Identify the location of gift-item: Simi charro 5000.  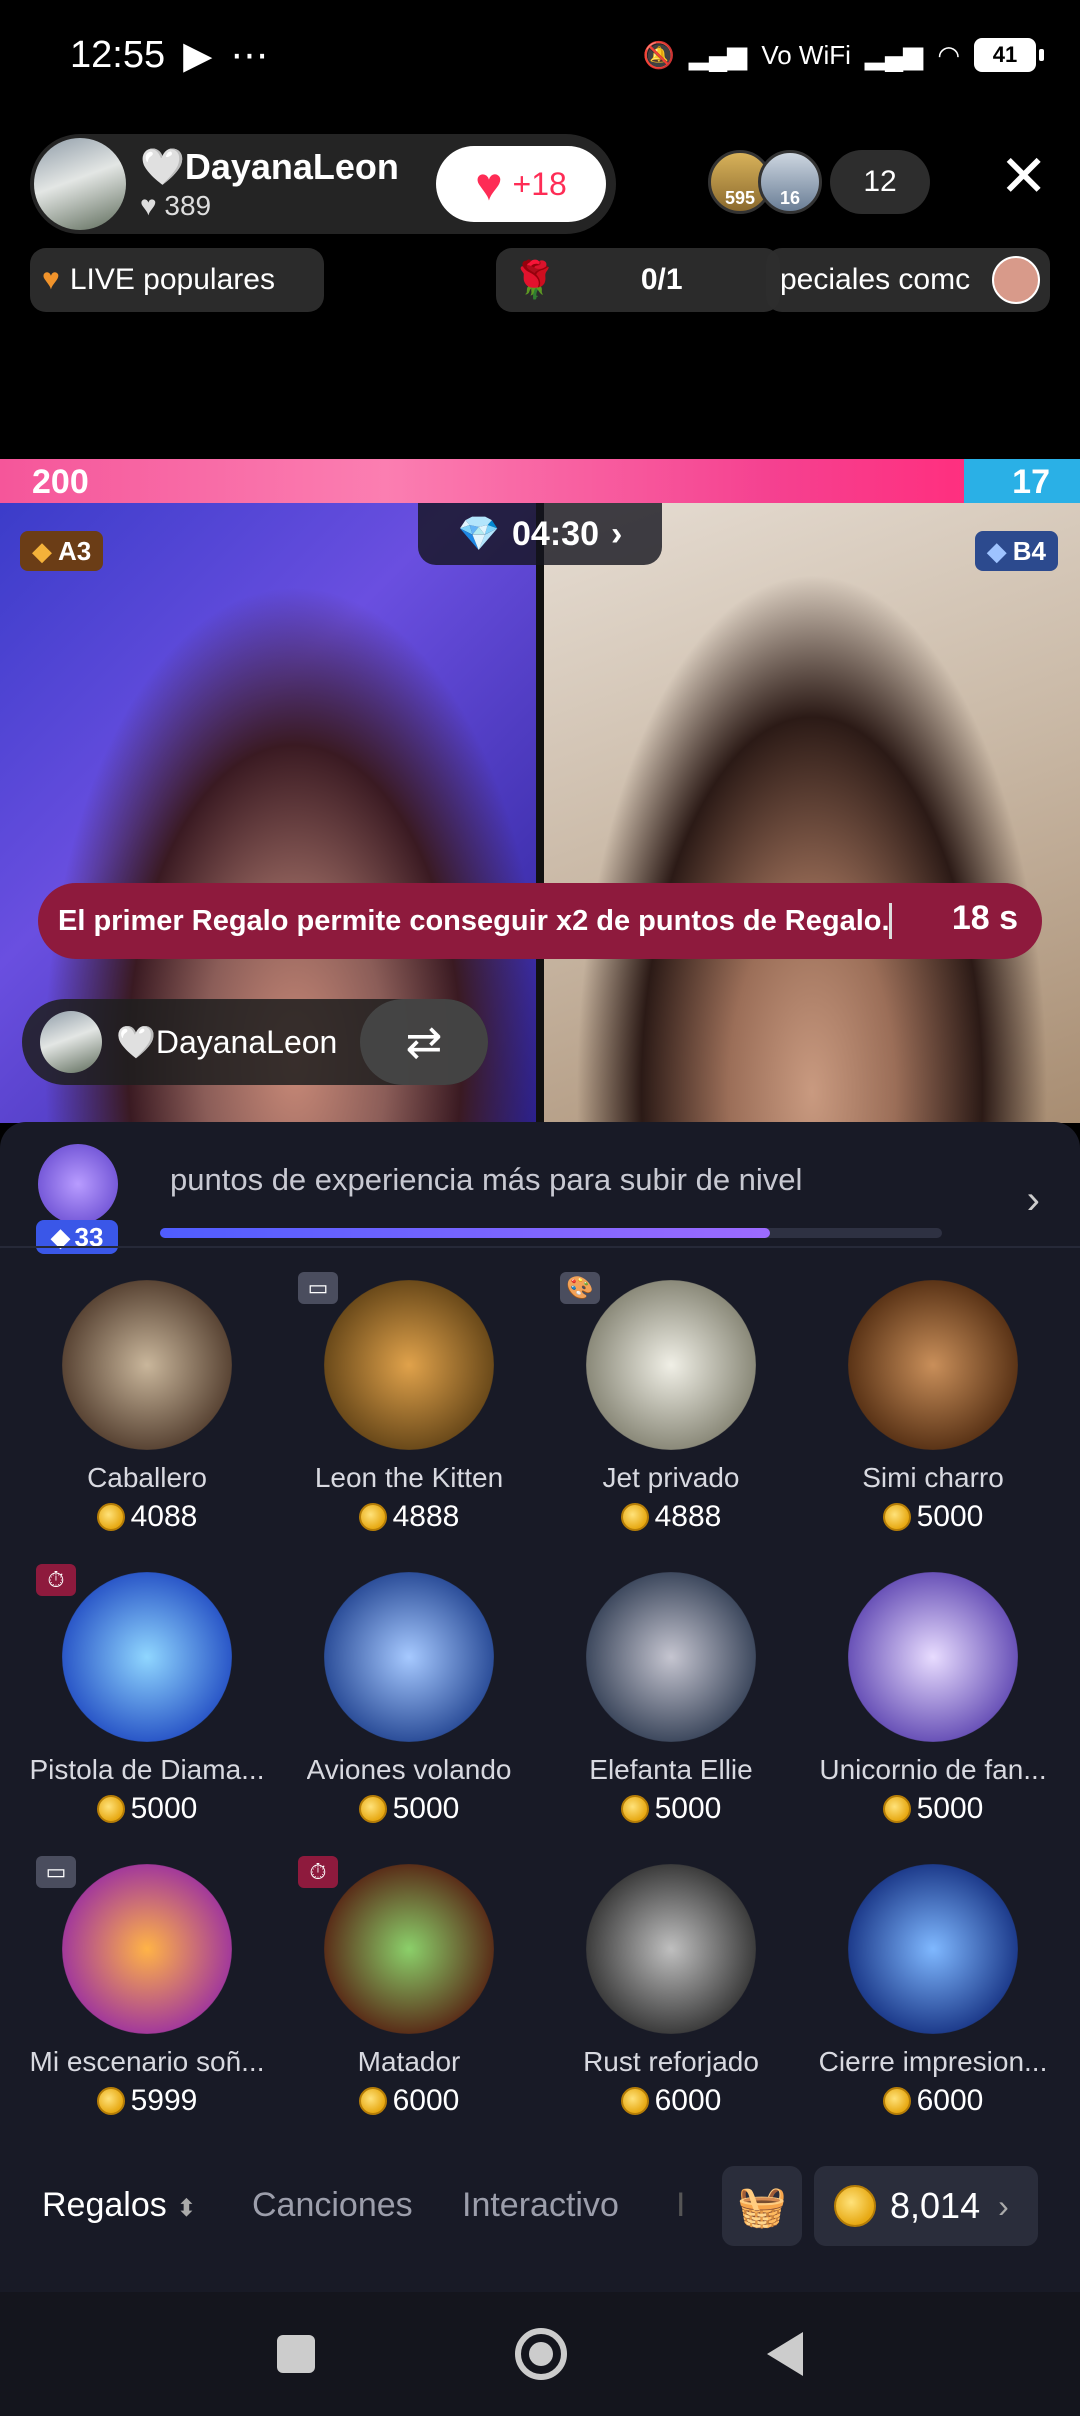
(933, 1418).